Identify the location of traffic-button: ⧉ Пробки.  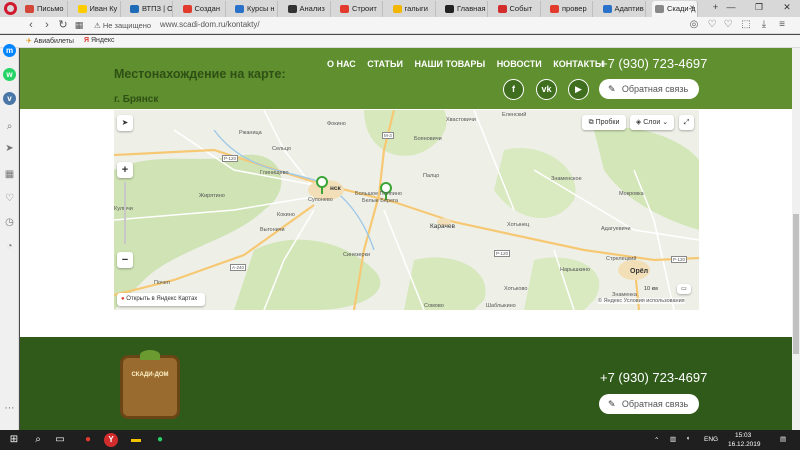
(604, 122).